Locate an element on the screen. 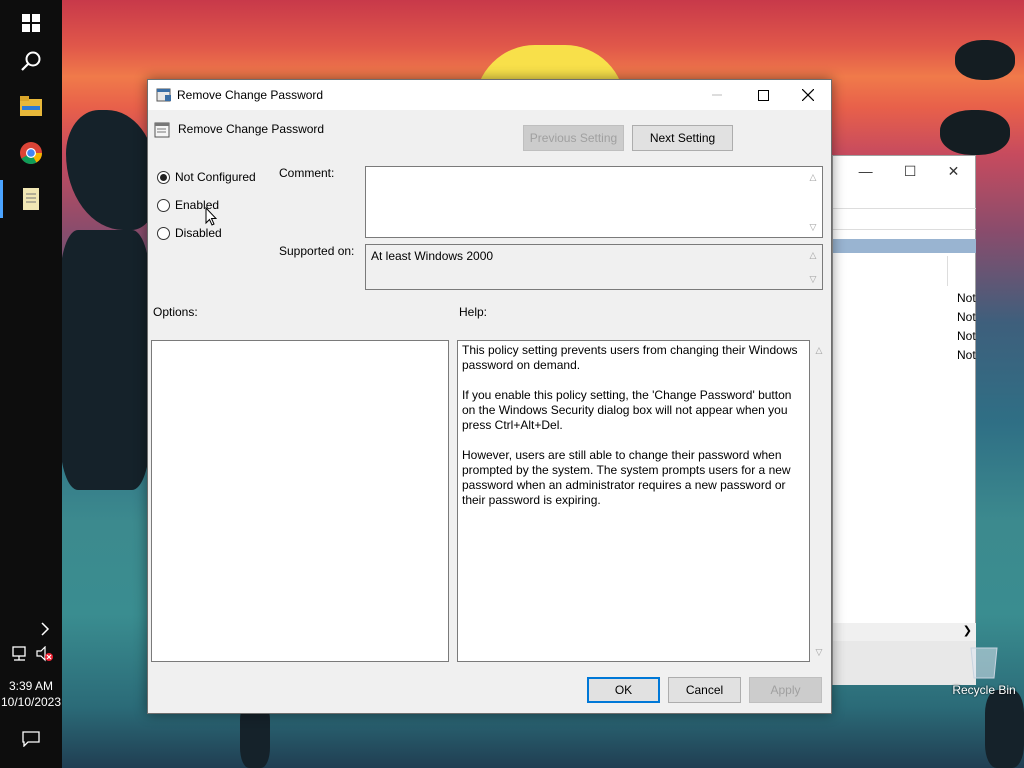 The width and height of the screenshot is (1024, 768). chevron-right-icon is located at coordinates (45, 629).